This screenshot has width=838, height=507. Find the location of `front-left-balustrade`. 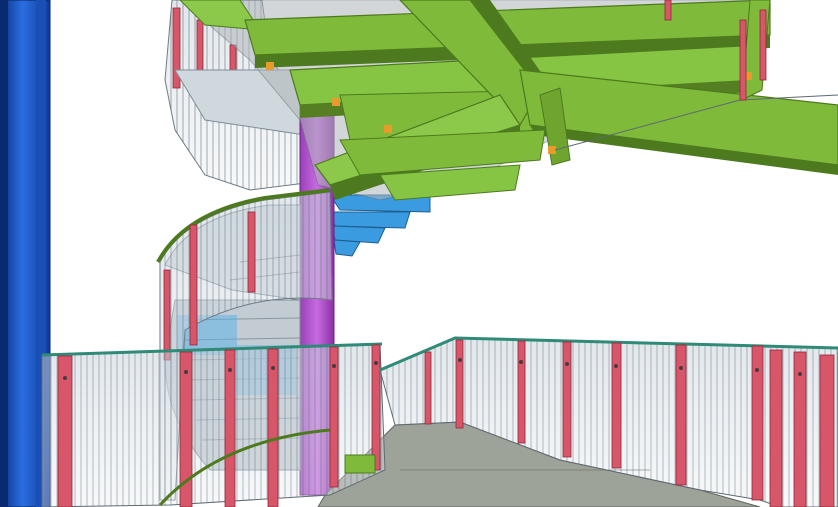

front-left-balustrade is located at coordinates (213, 424).